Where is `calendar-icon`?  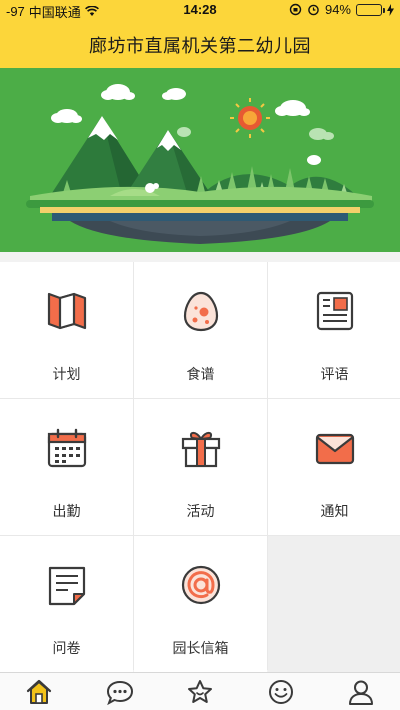 calendar-icon is located at coordinates (67, 448).